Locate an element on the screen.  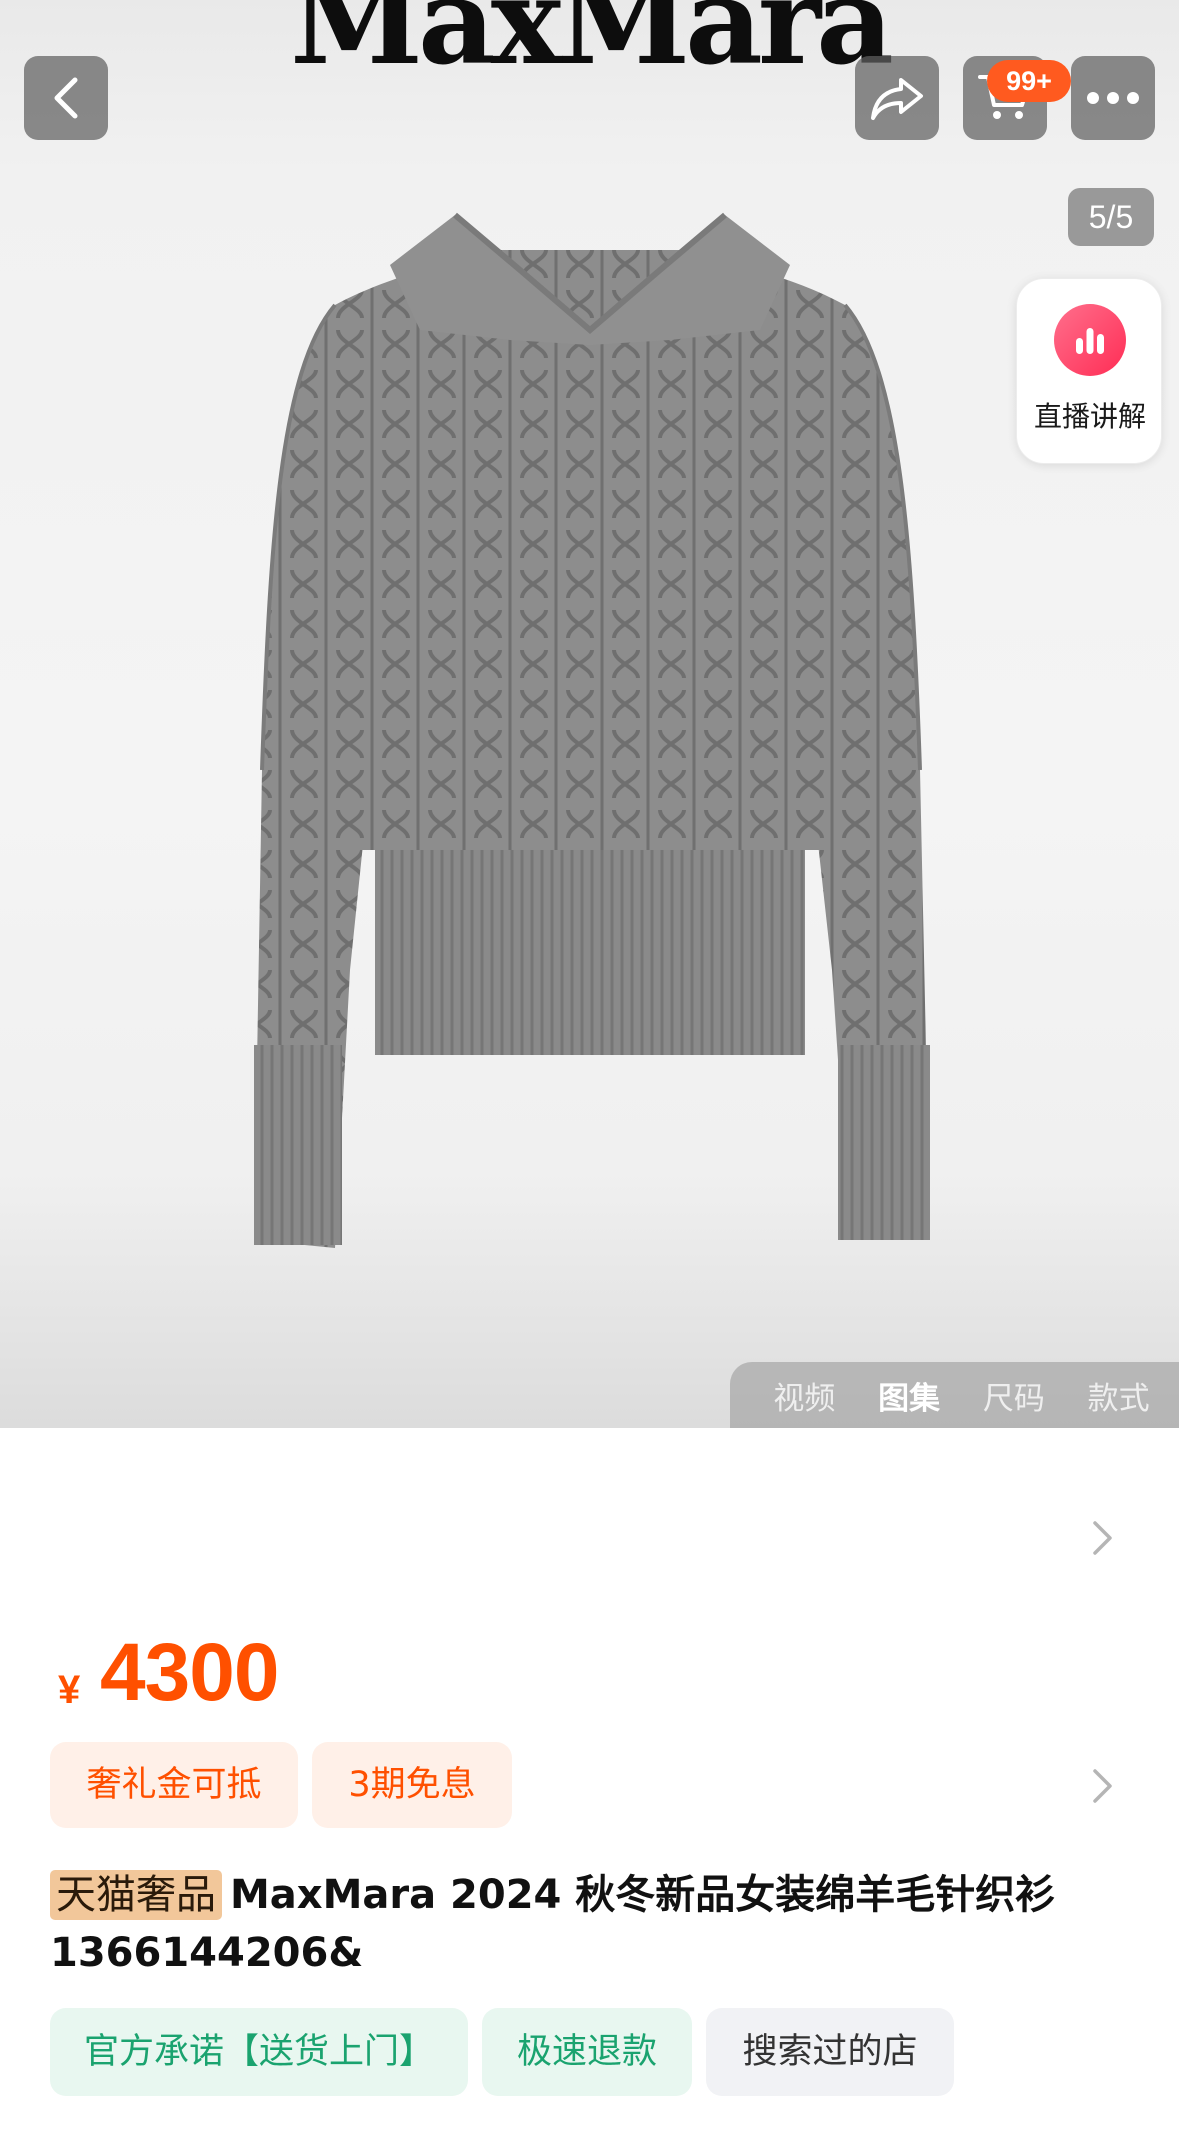
media-tabs: 视频 图集 尺码 款式 is located at coordinates (954, 1395).